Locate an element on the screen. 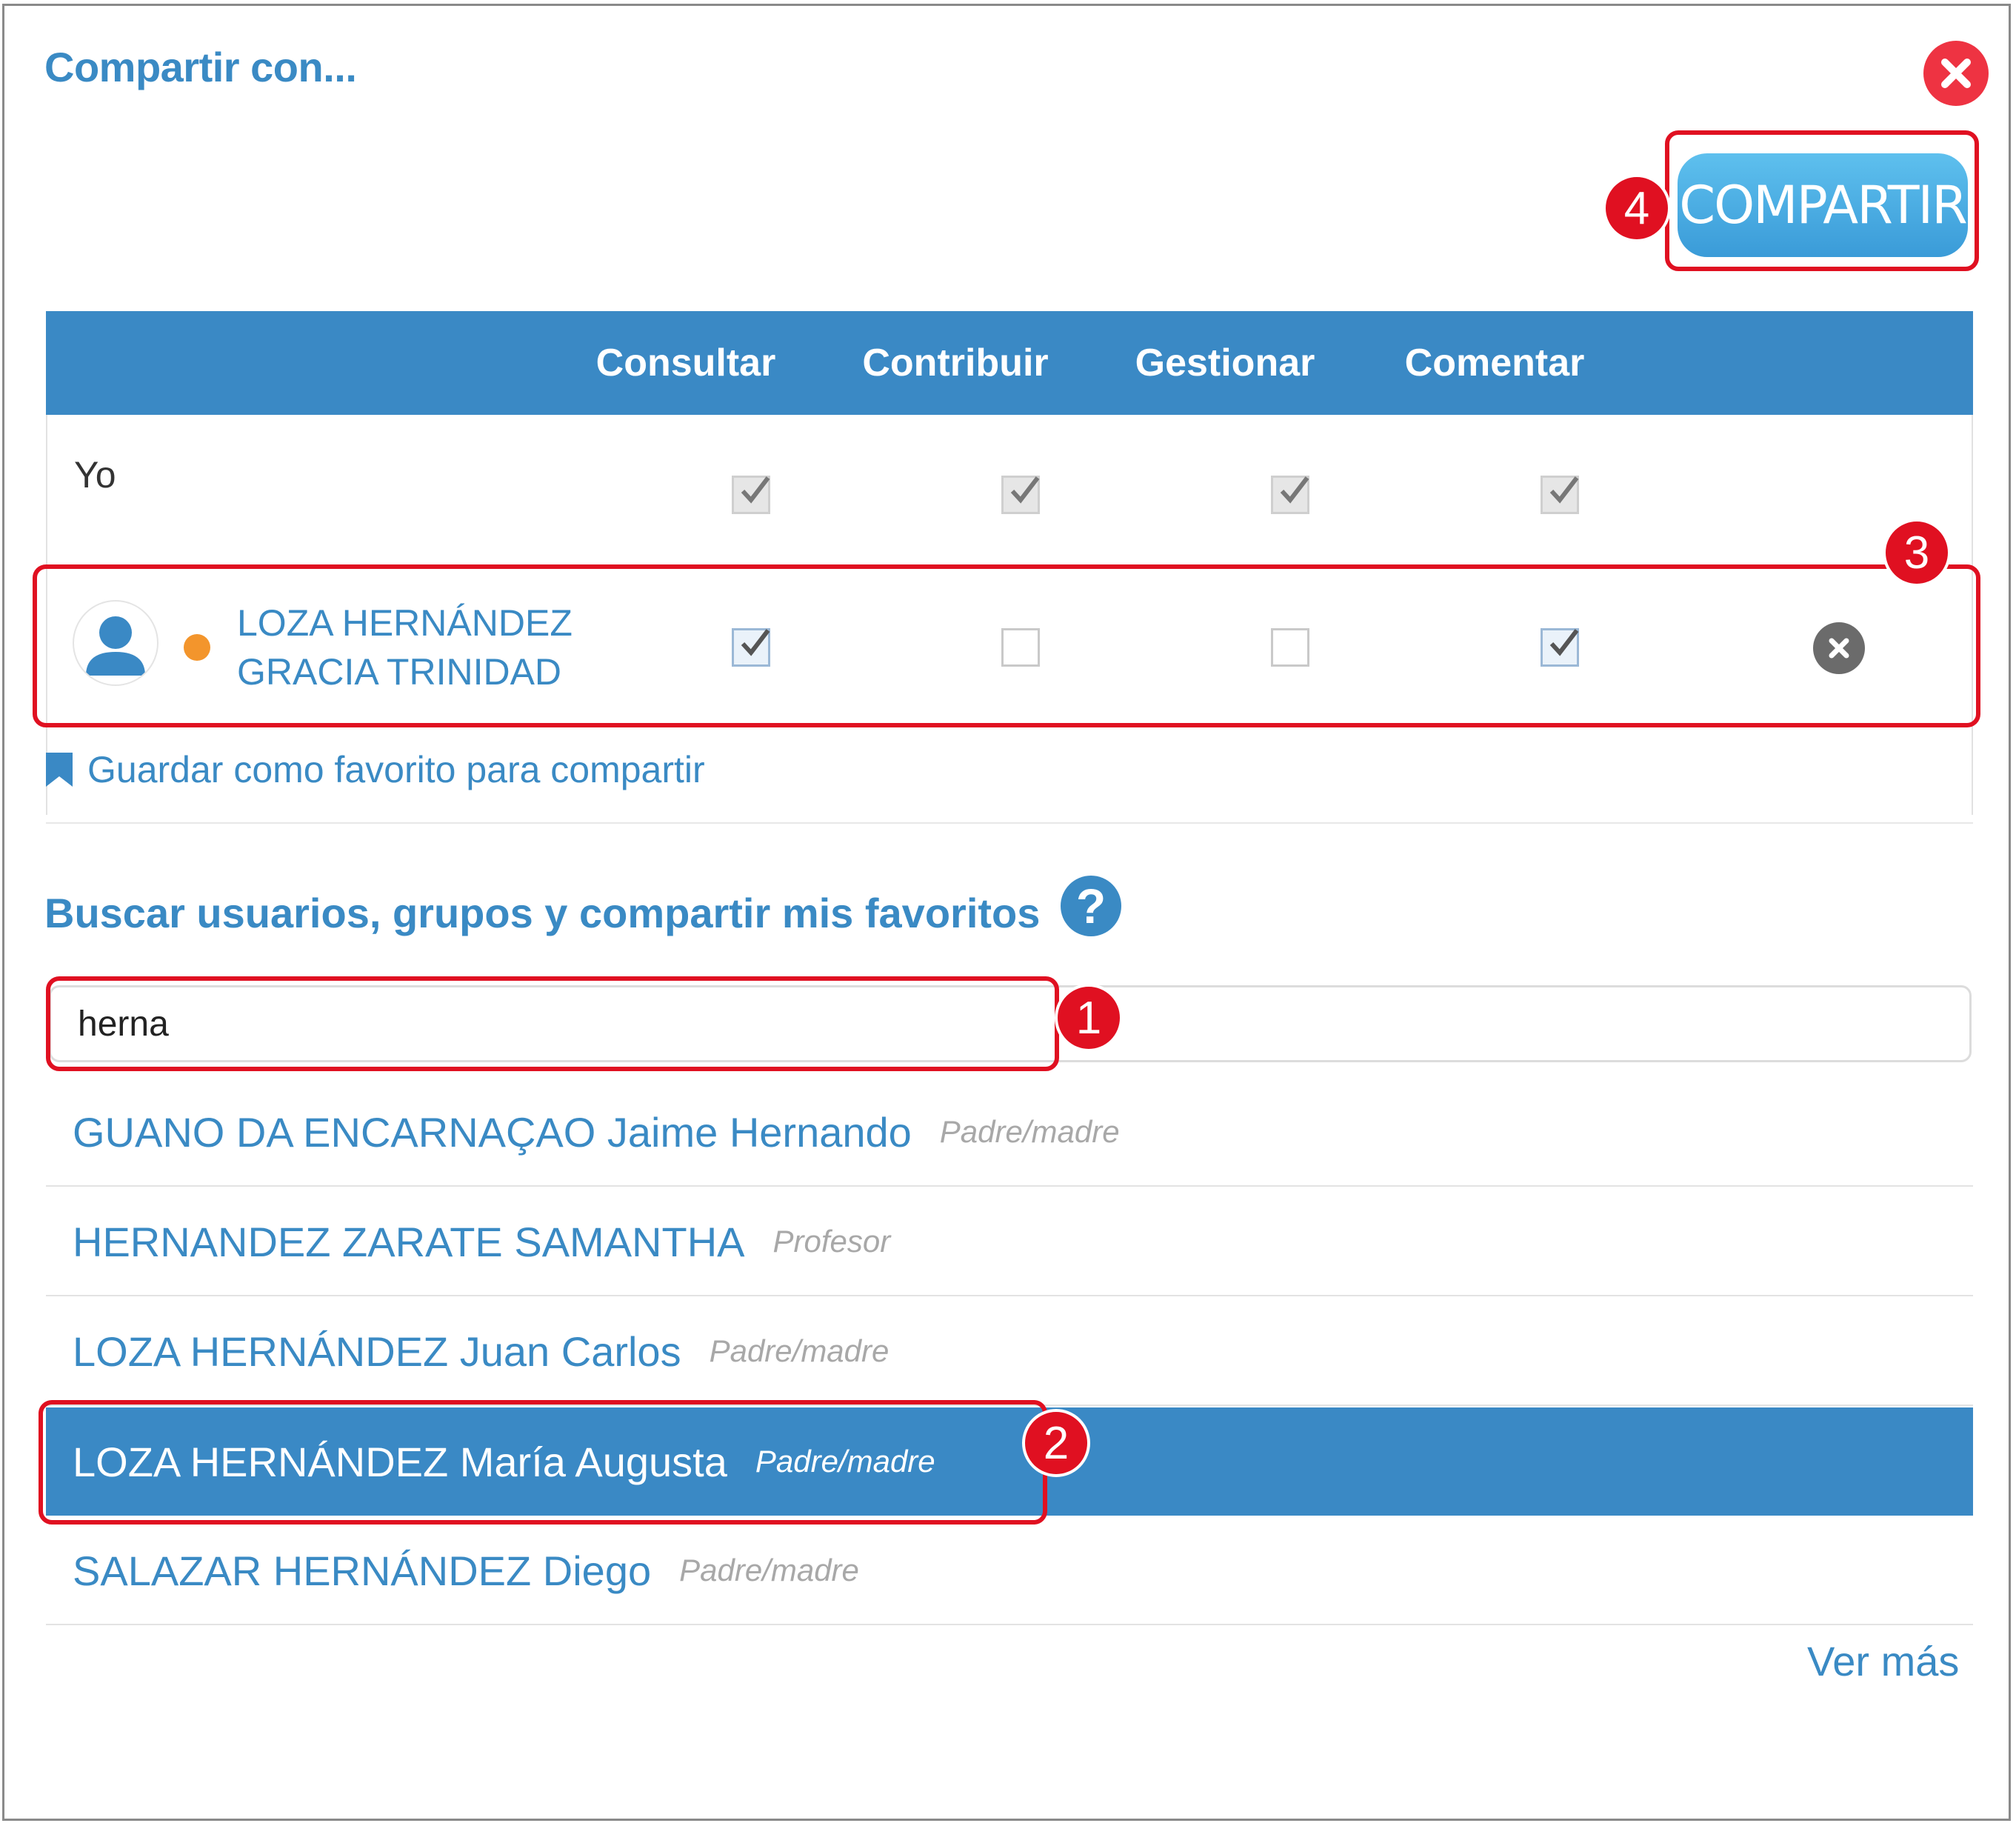 This screenshot has height=1826, width=2016. search-result: SALAZAR HERNÁNDEZ Diego Padre/madre is located at coordinates (1010, 1571).